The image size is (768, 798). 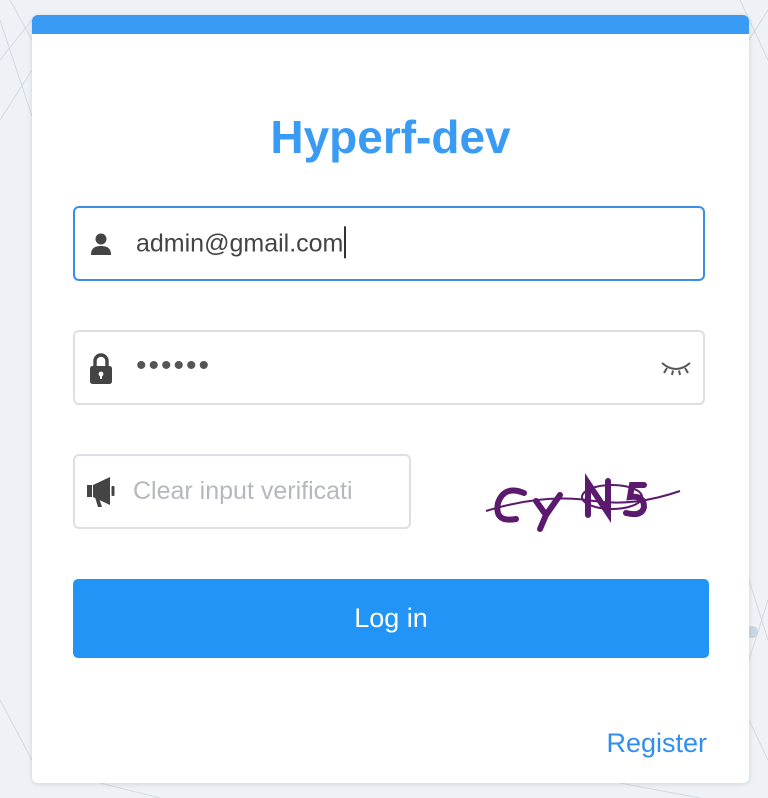 I want to click on password-field: ••••••, so click(x=389, y=367).